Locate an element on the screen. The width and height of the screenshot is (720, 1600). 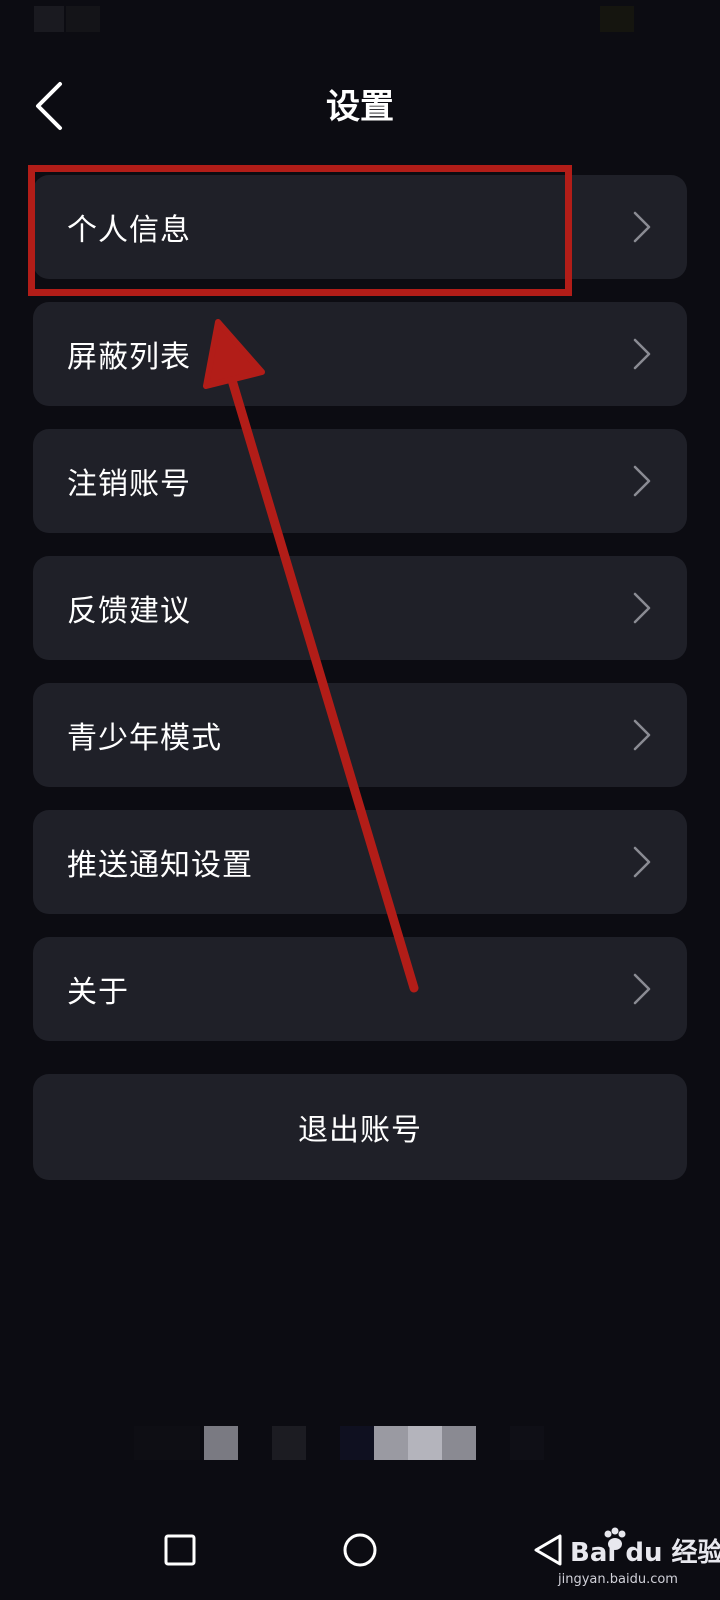
menu-item-label: 反馈建议 is located at coordinates (129, 611).